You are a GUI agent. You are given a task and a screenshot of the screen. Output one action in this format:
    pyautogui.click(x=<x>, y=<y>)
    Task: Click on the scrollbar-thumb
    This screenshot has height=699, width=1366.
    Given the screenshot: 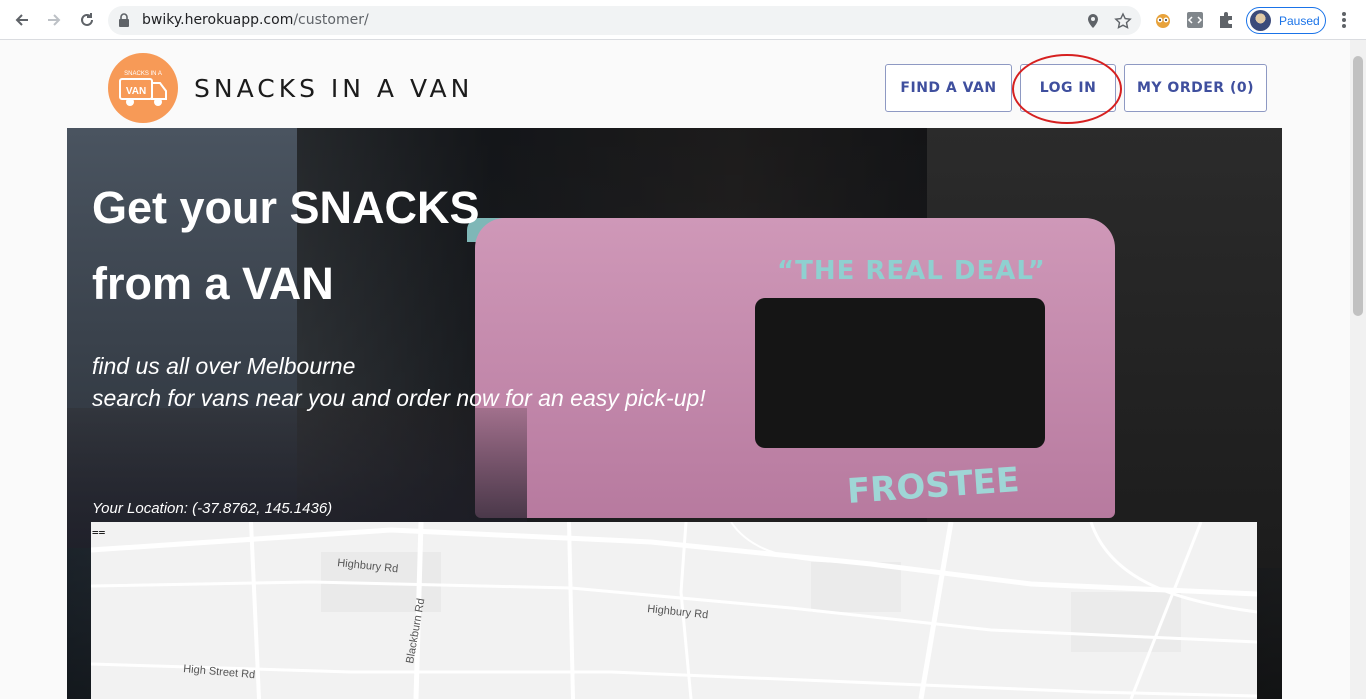 What is the action you would take?
    pyautogui.click(x=1358, y=186)
    